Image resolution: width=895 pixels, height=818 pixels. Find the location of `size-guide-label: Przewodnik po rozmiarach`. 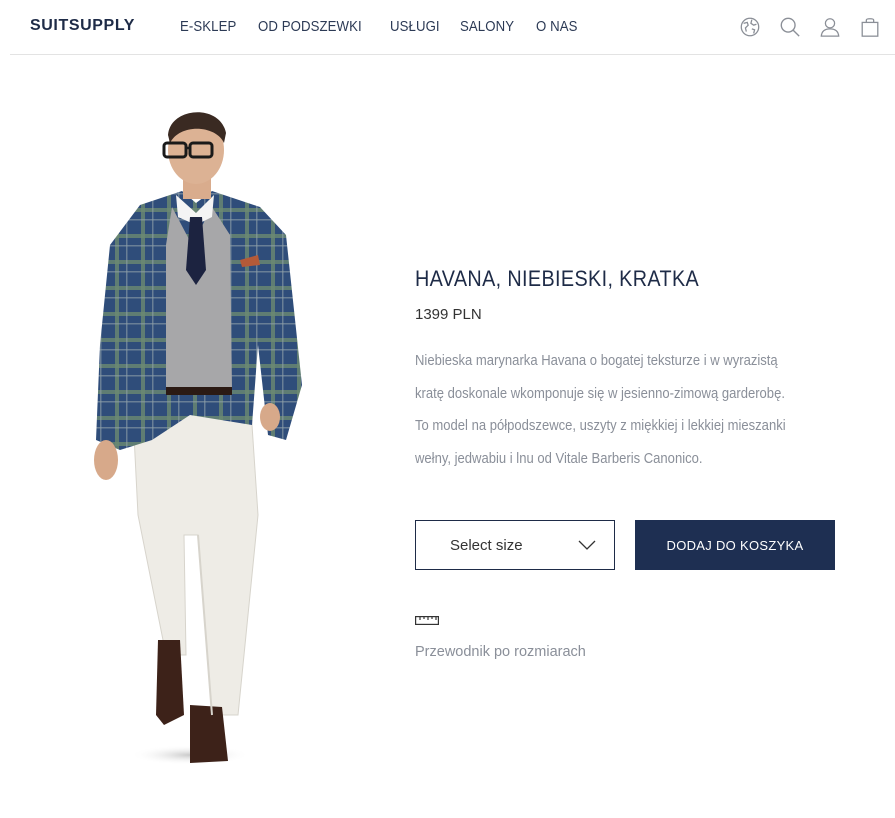

size-guide-label: Przewodnik po rozmiarach is located at coordinates (500, 652).